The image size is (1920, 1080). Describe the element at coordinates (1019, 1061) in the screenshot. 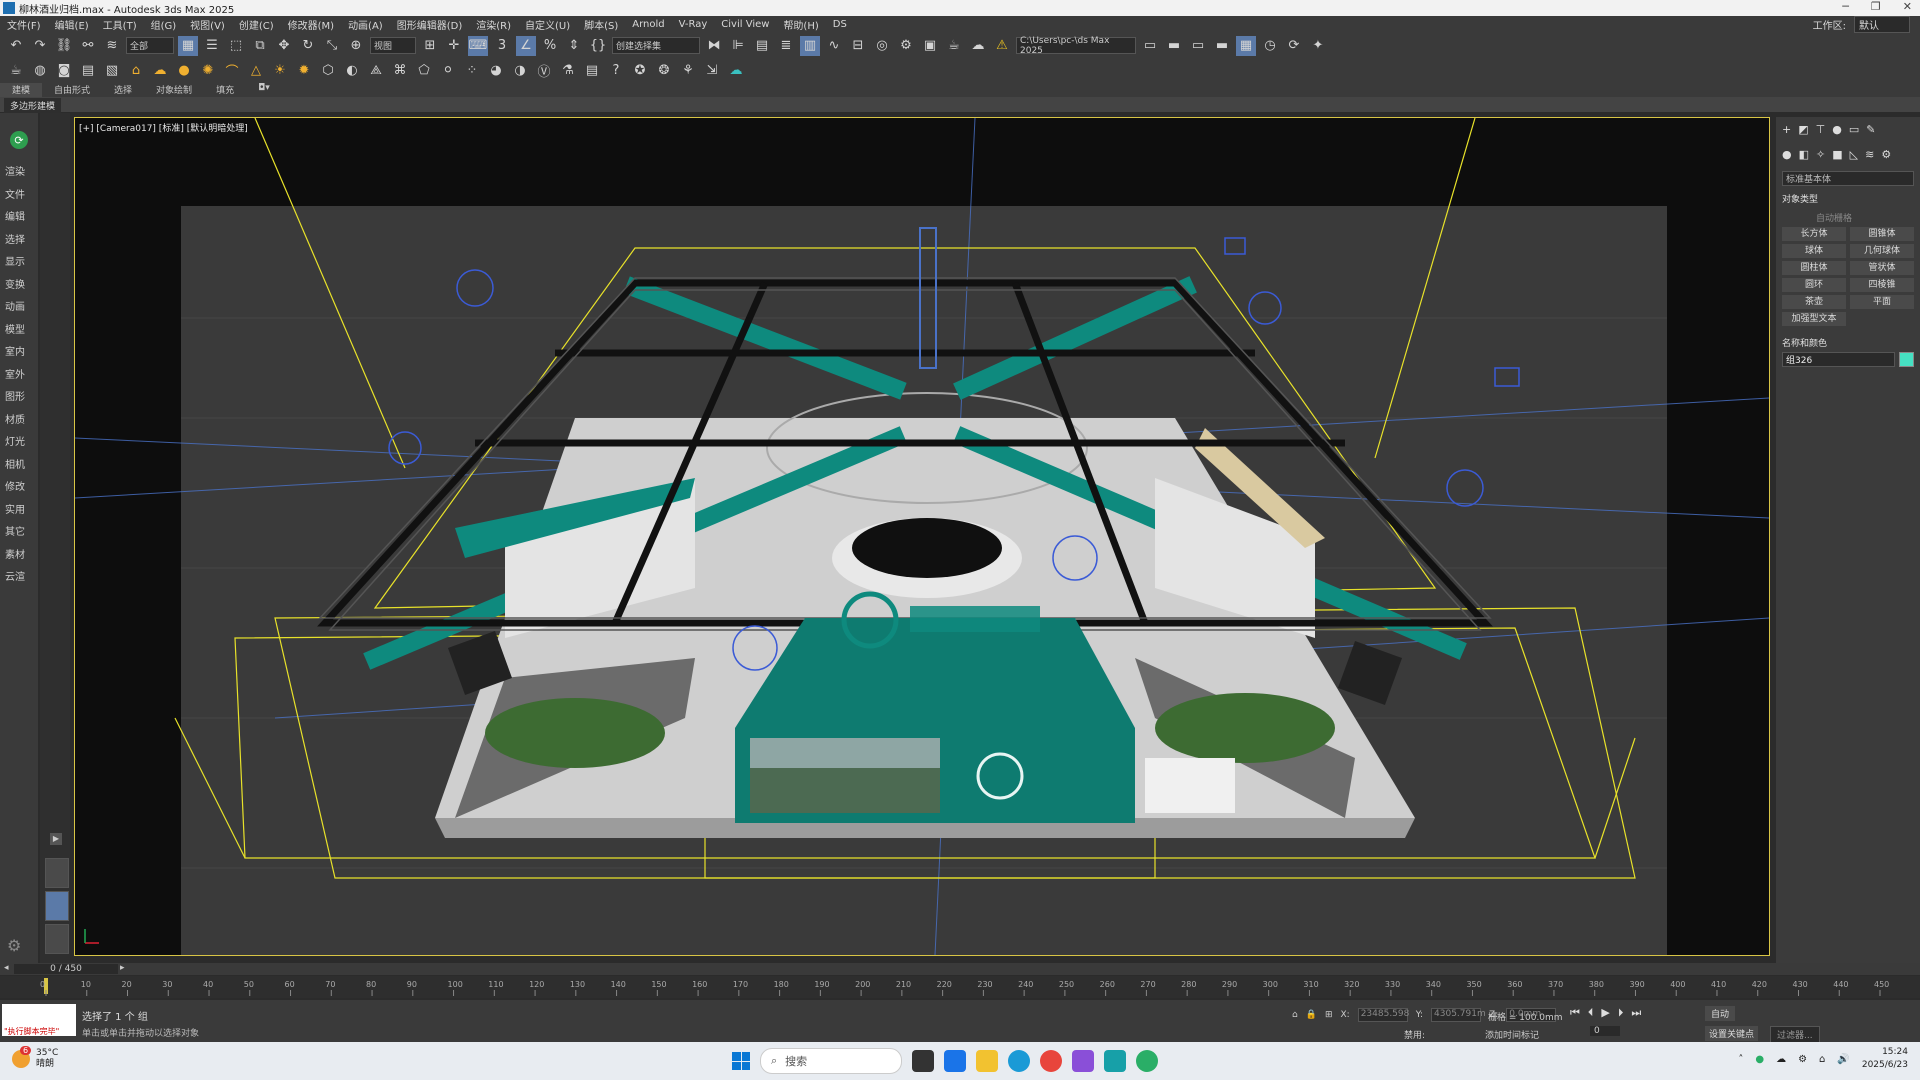

I see `edge-icon` at that location.